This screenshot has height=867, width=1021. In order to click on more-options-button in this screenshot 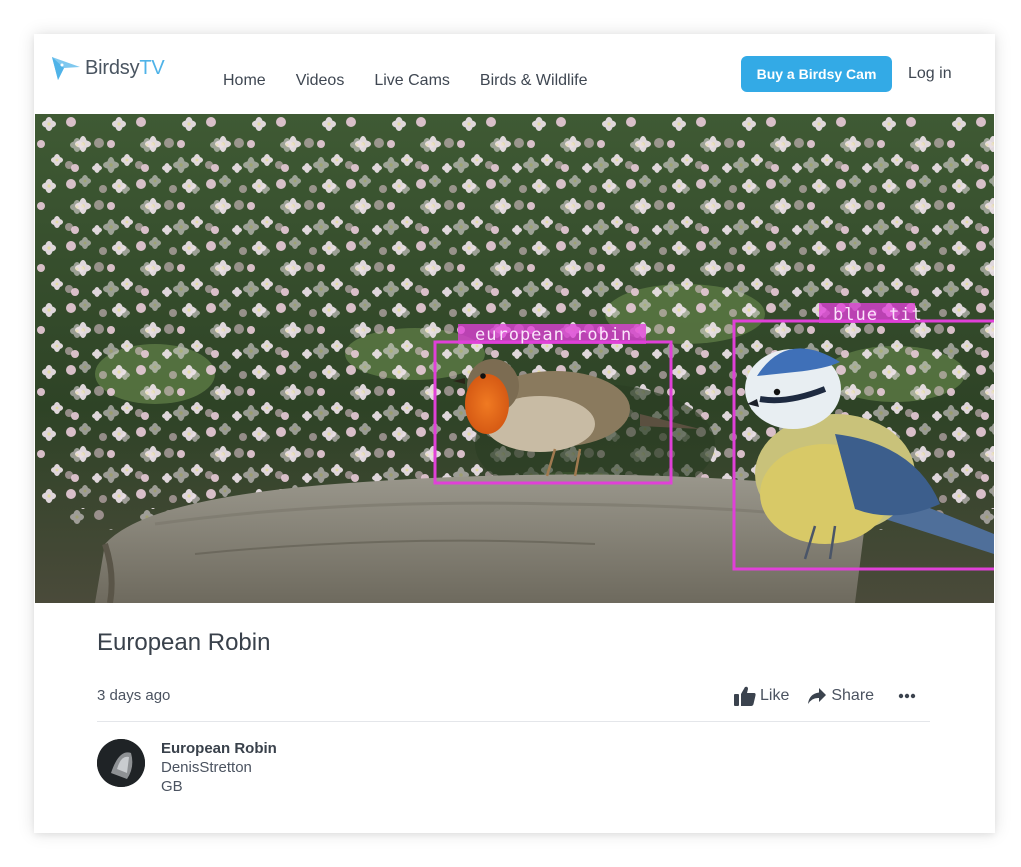, I will do `click(907, 696)`.